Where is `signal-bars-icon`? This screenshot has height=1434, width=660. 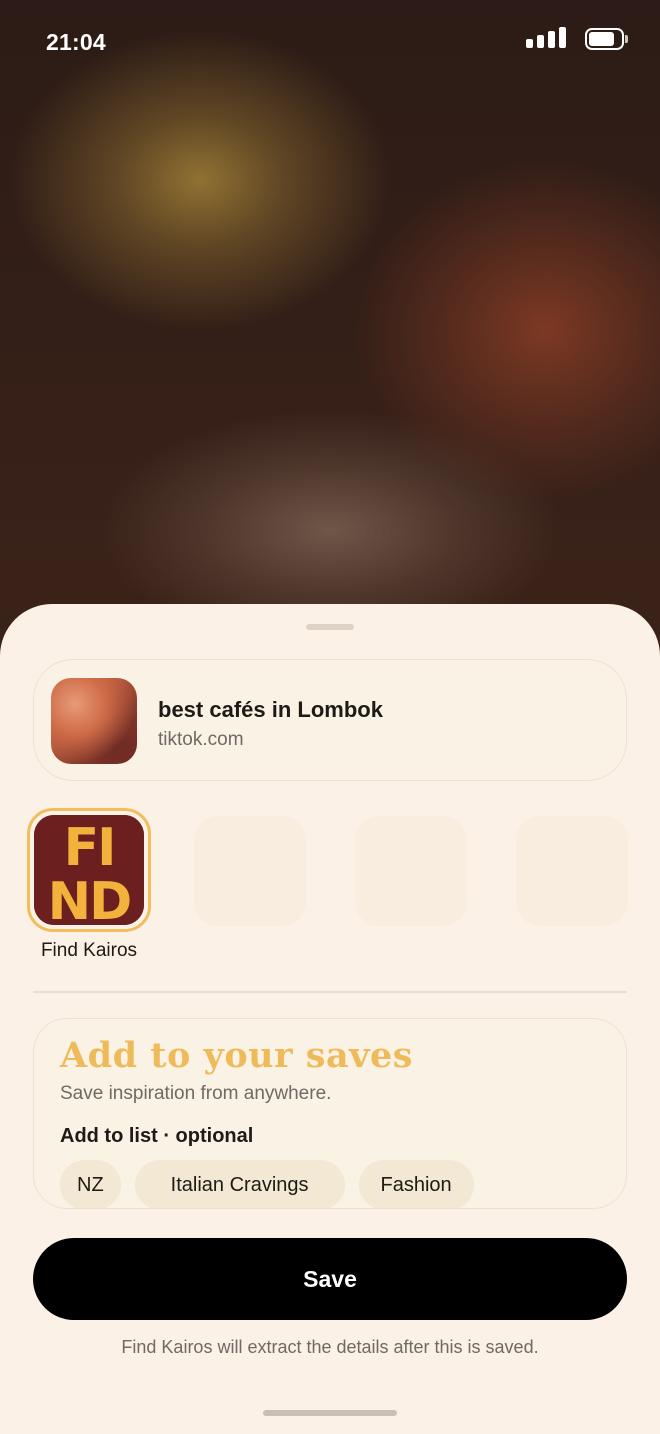 signal-bars-icon is located at coordinates (548, 37).